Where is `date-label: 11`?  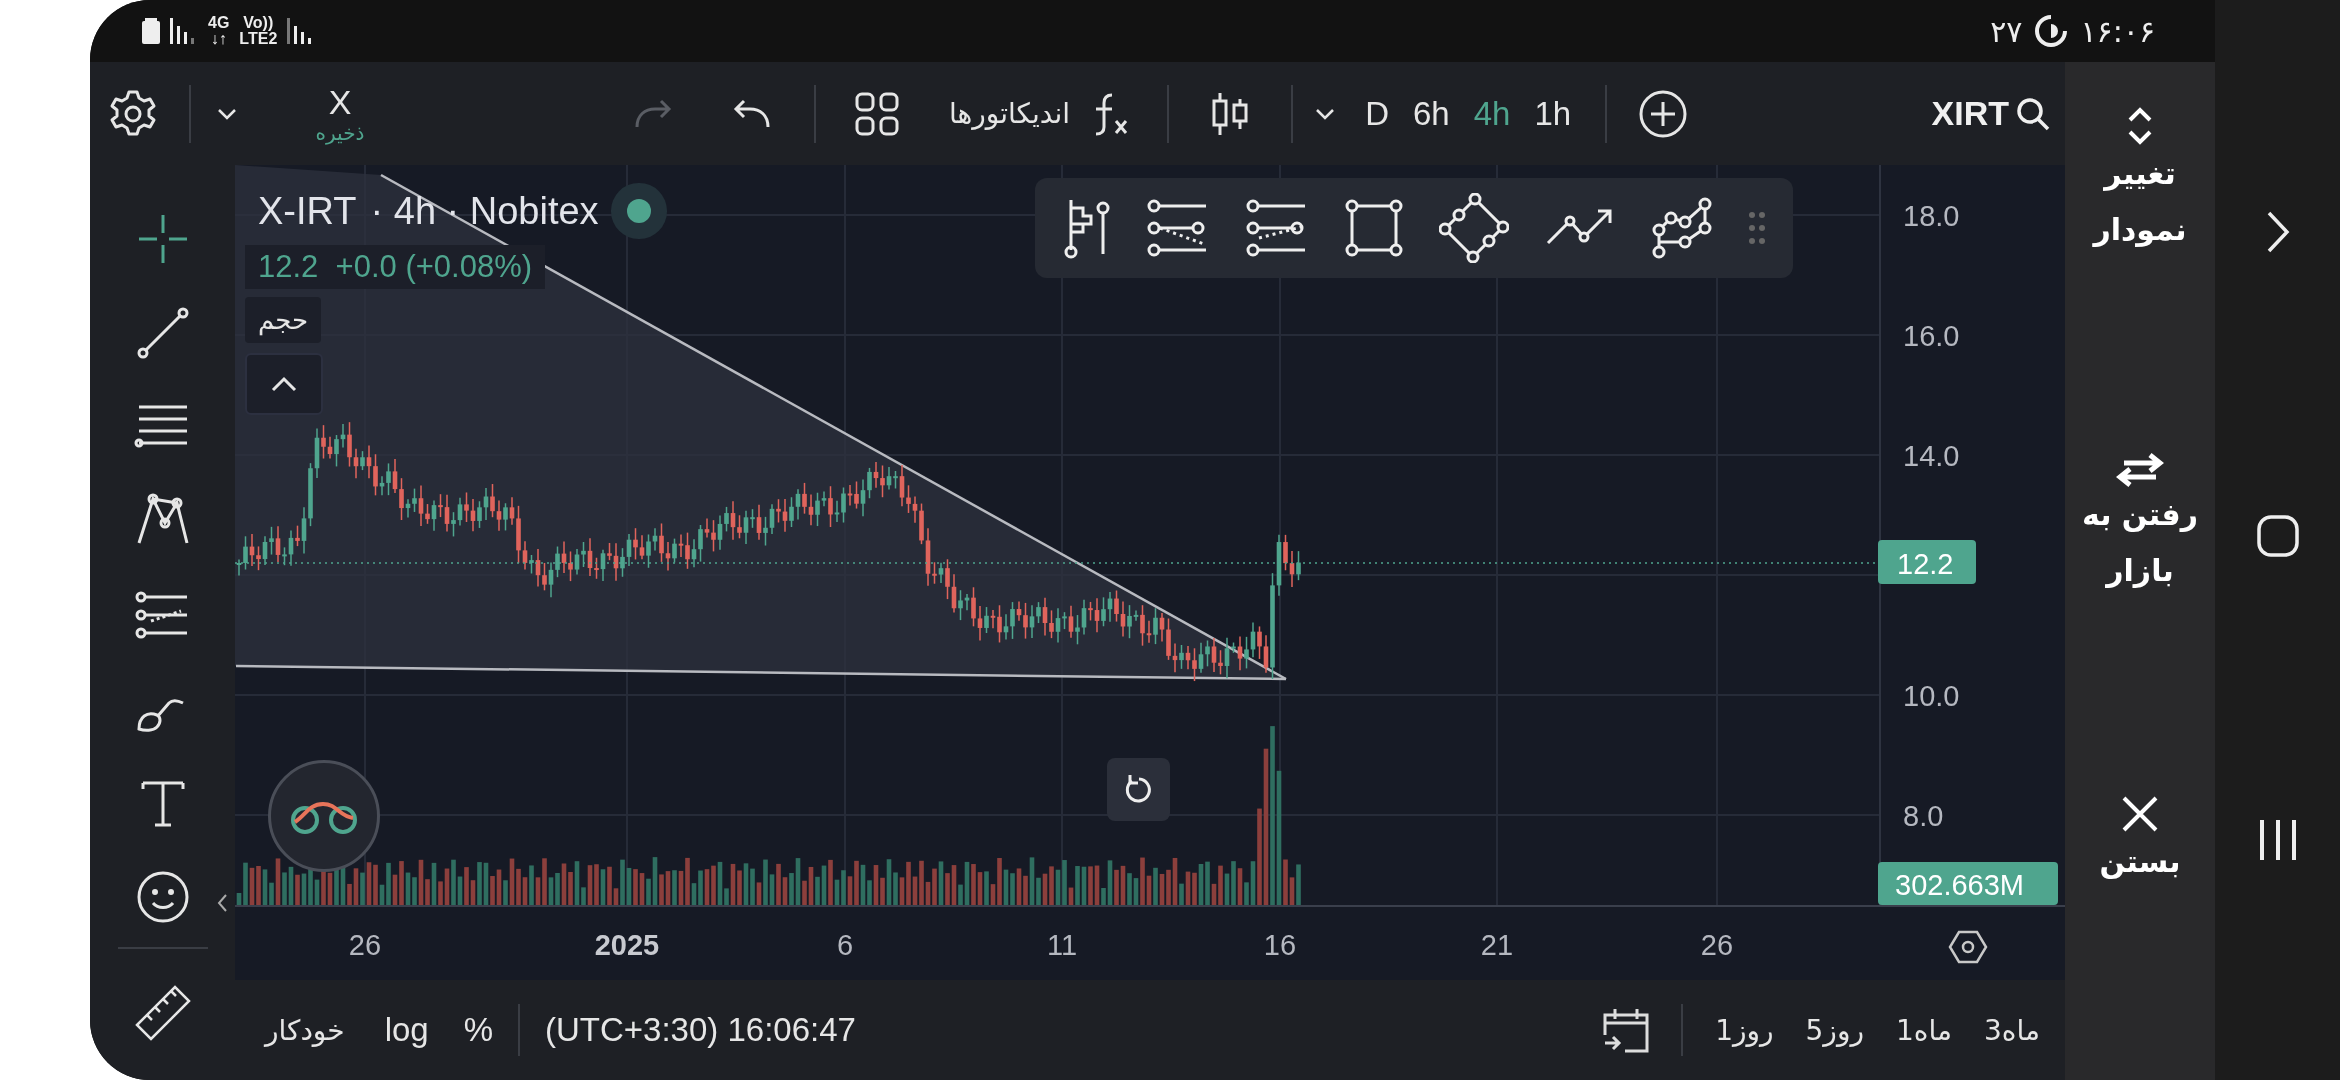 date-label: 11 is located at coordinates (1062, 945).